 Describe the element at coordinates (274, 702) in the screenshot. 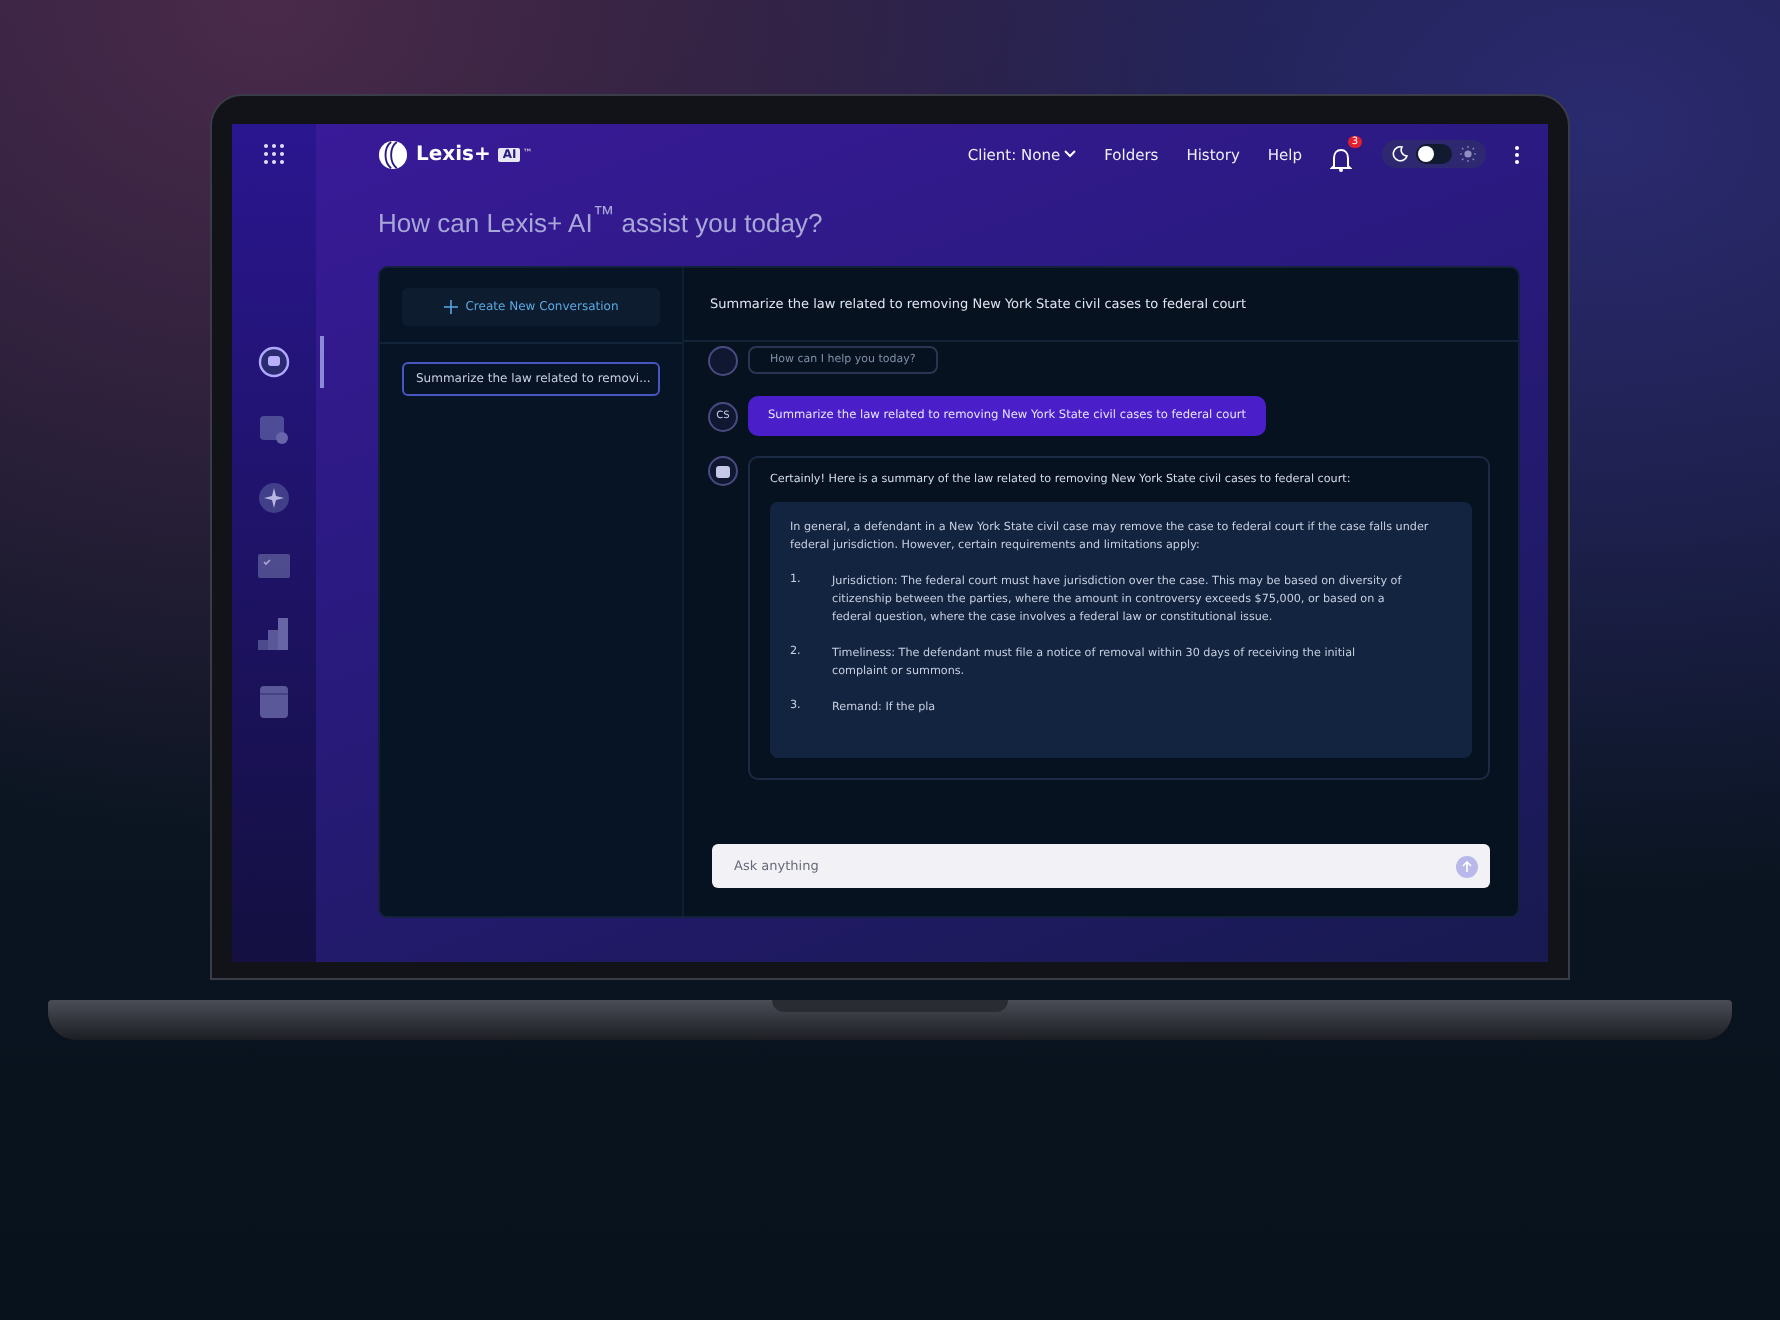

I see `document-icon` at that location.